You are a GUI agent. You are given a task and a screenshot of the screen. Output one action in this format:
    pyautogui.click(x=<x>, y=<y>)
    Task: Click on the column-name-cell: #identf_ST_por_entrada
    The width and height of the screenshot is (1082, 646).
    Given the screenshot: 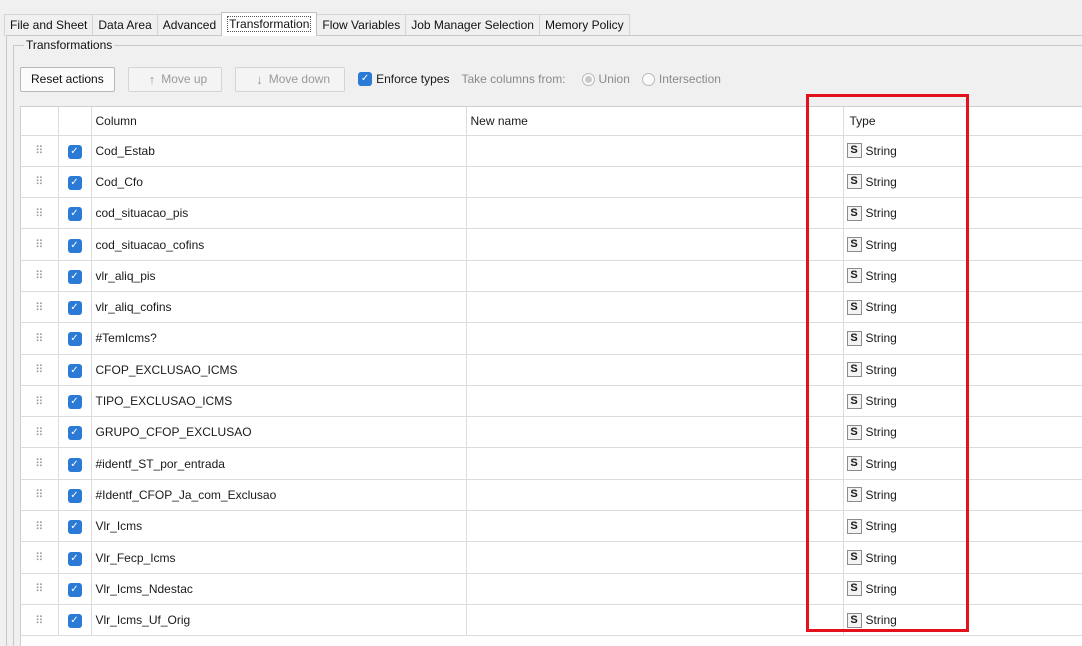 What is the action you would take?
    pyautogui.click(x=279, y=463)
    